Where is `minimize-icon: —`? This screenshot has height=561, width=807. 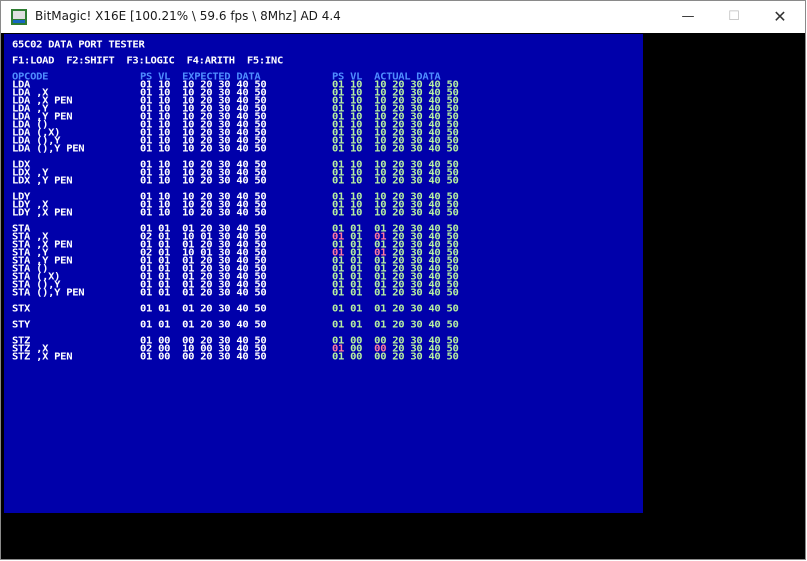 minimize-icon: — is located at coordinates (688, 16).